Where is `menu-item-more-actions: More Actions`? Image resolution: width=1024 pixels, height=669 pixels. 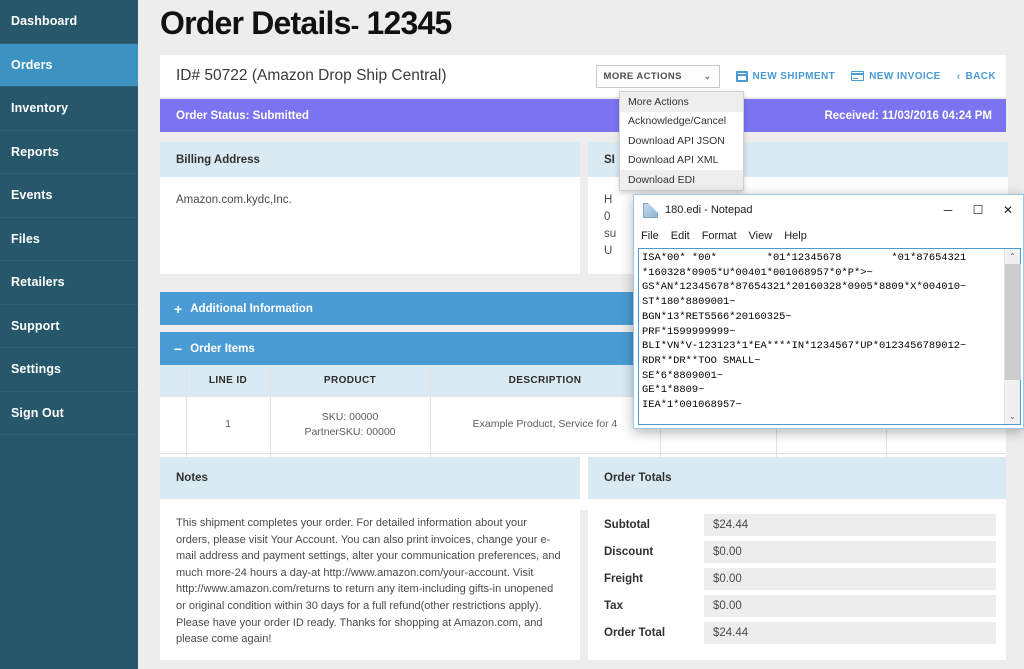 menu-item-more-actions: More Actions is located at coordinates (681, 102).